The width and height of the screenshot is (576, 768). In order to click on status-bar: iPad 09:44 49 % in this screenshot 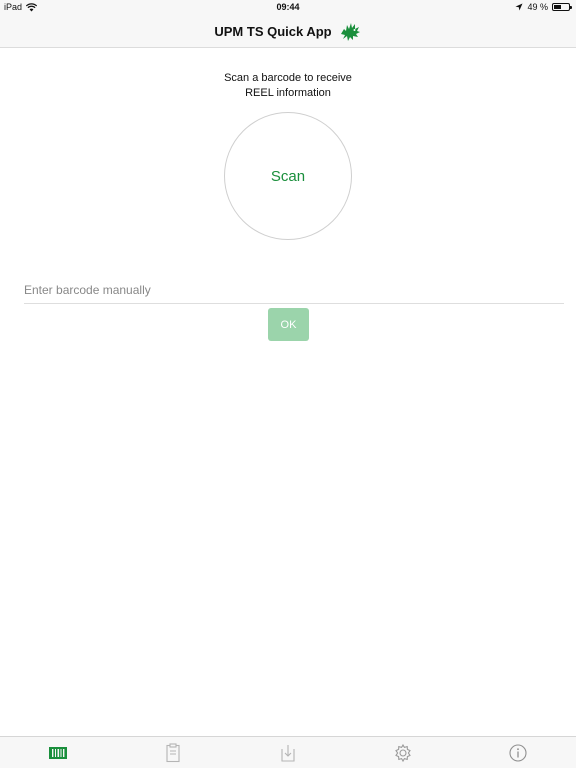, I will do `click(288, 8)`.